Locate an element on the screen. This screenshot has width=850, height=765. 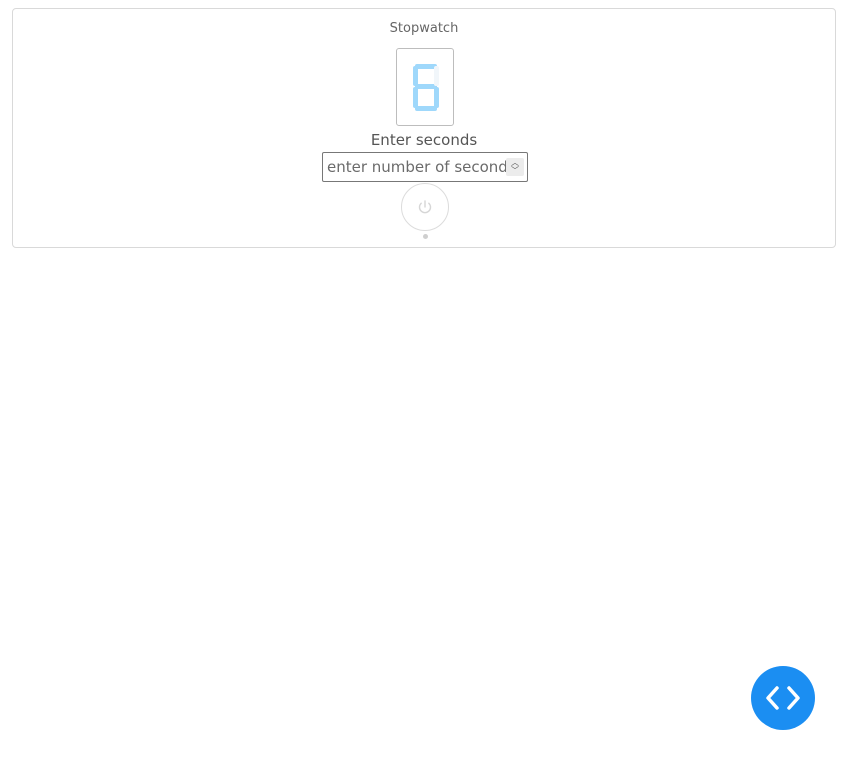
stopwatch-title: Stopwatch is located at coordinates (424, 28).